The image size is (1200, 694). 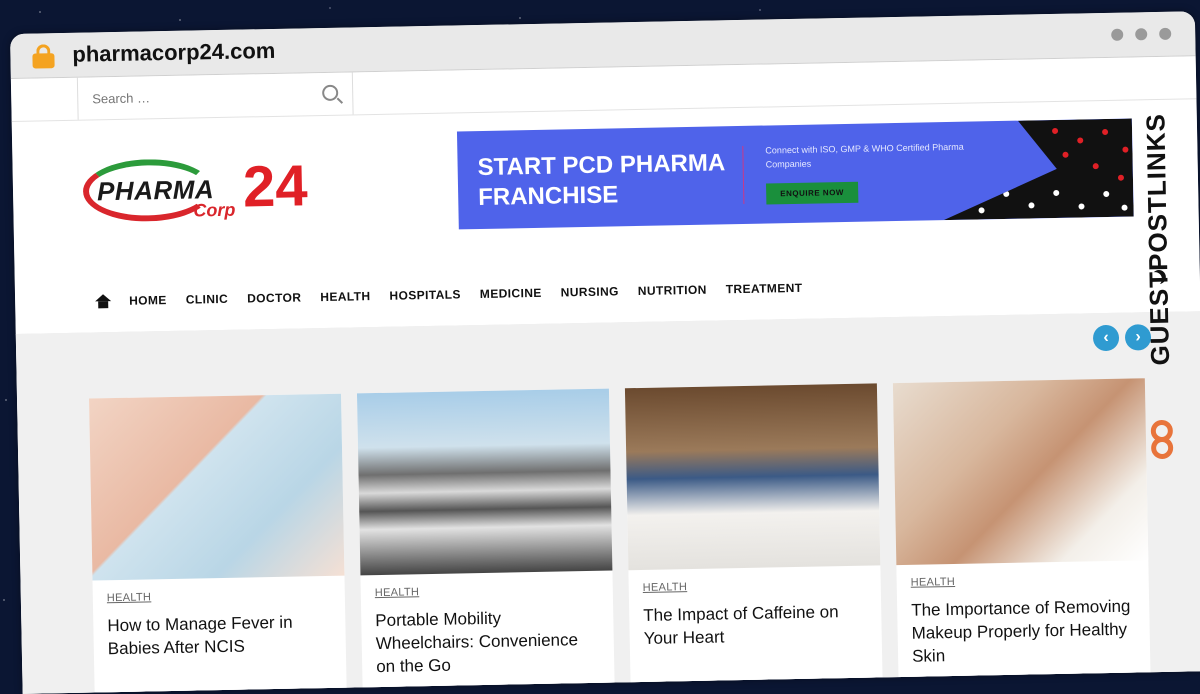 What do you see at coordinates (212, 192) in the screenshot?
I see `site-logo: PHARMA Corp 24` at bounding box center [212, 192].